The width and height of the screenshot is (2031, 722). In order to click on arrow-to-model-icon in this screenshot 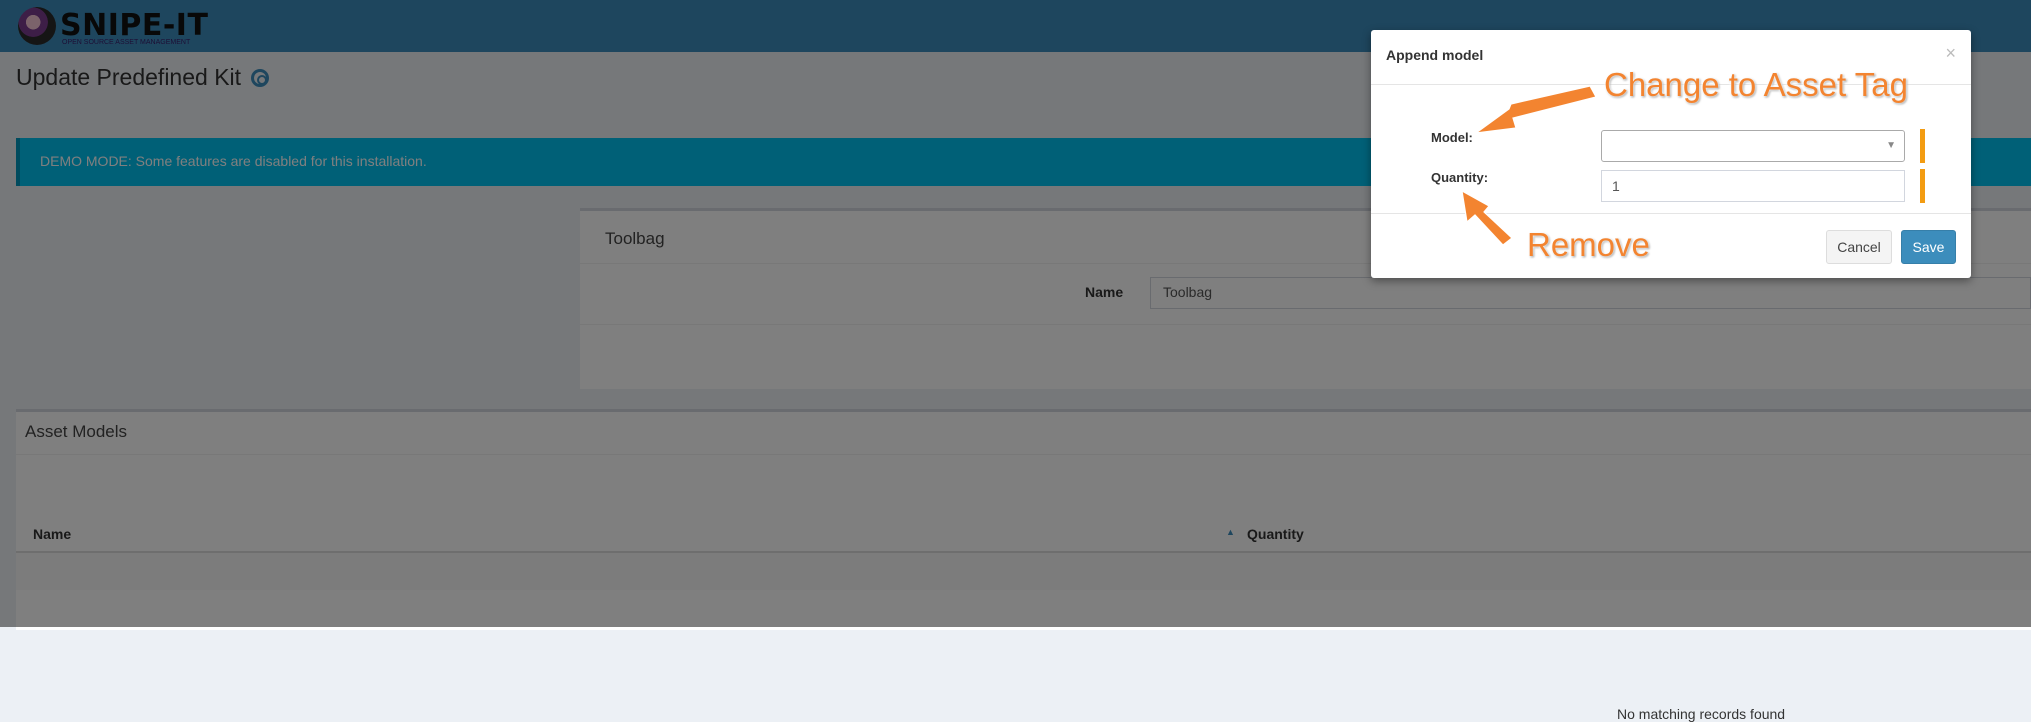, I will do `click(1536, 109)`.